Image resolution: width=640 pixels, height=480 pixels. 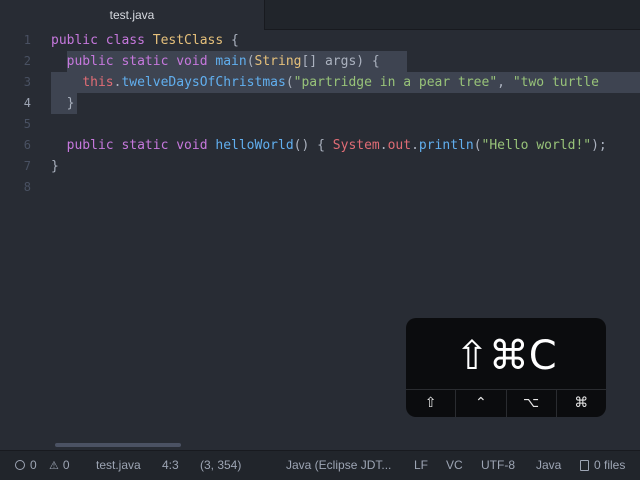 I want to click on code-line: 8, so click(x=320, y=187).